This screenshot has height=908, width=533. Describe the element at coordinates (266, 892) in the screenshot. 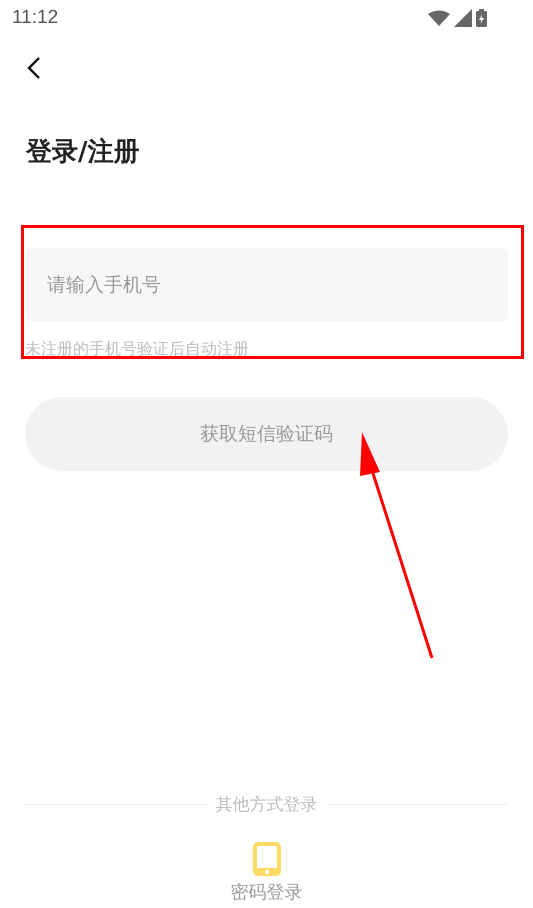

I see `password-login-link: 密码登录` at that location.